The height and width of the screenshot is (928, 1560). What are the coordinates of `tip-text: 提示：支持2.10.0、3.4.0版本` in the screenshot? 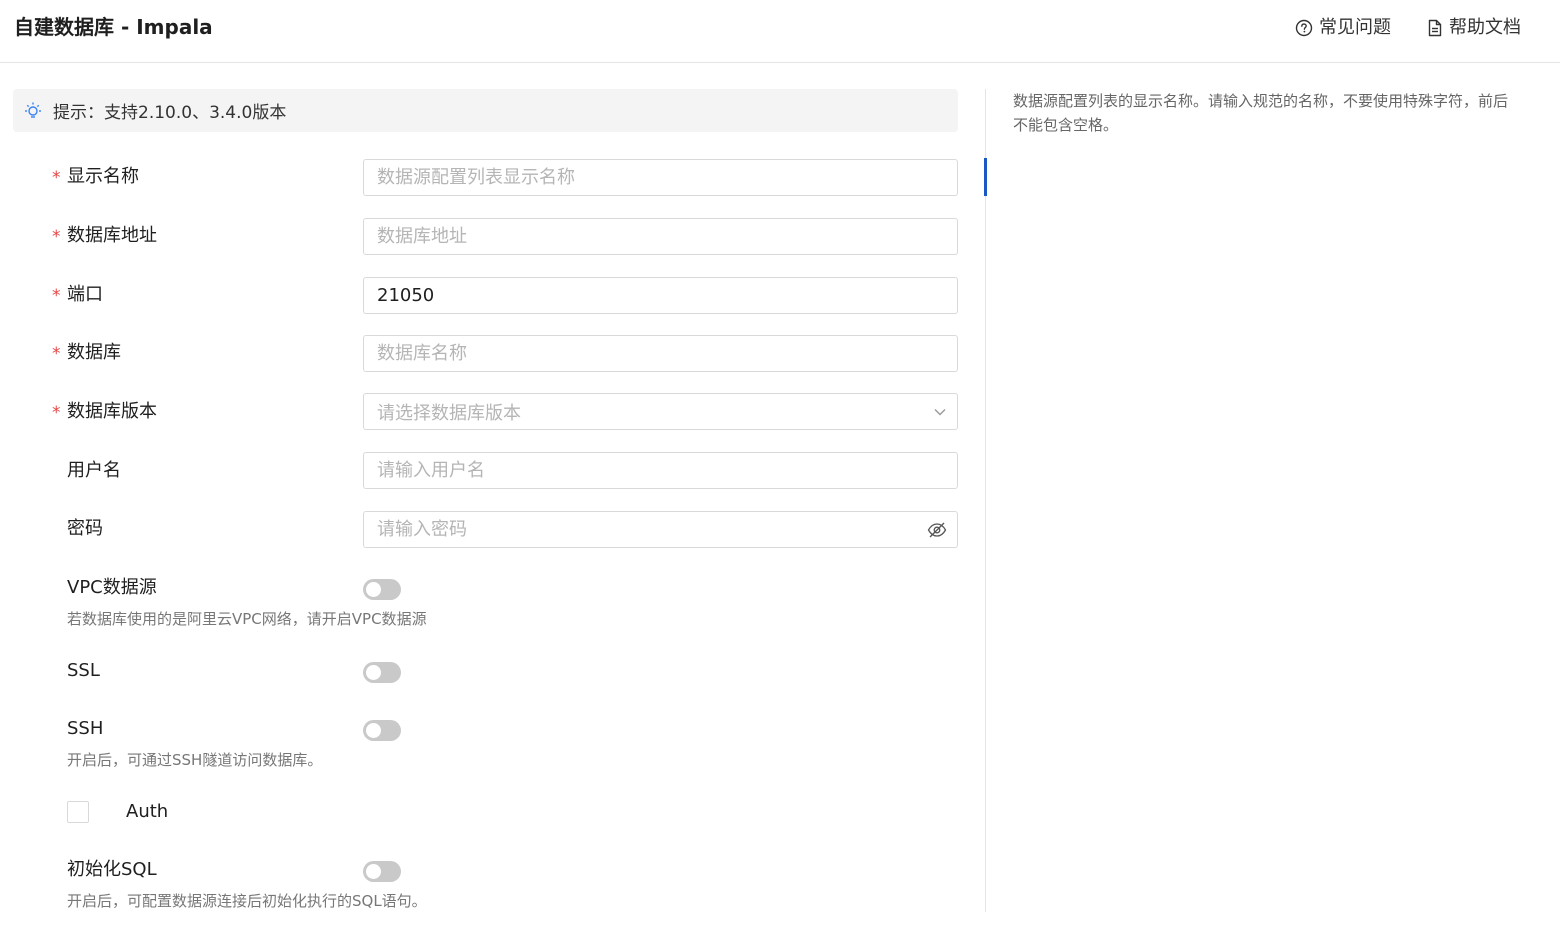 It's located at (170, 113).